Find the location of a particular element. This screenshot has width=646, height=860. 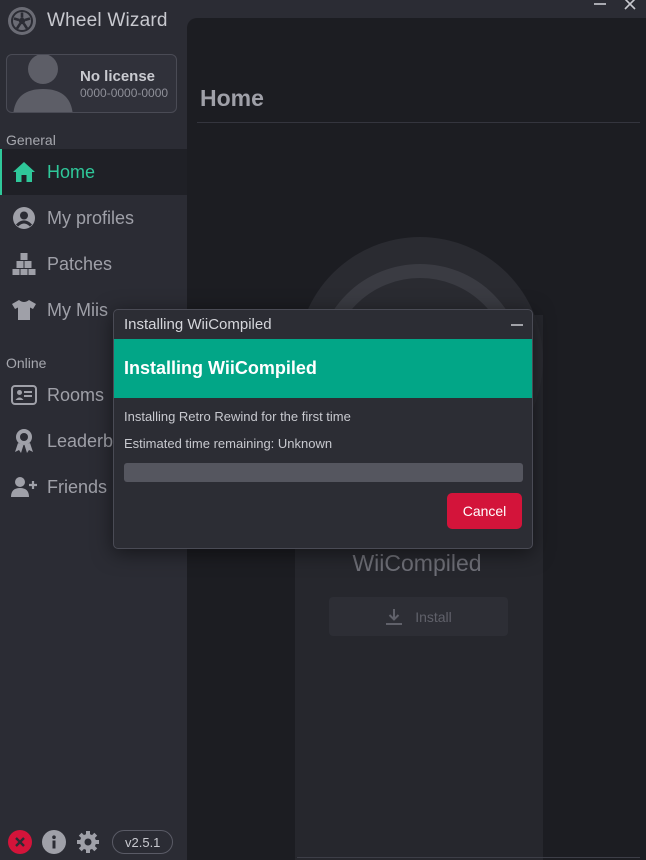

home-icon is located at coordinates (24, 172).